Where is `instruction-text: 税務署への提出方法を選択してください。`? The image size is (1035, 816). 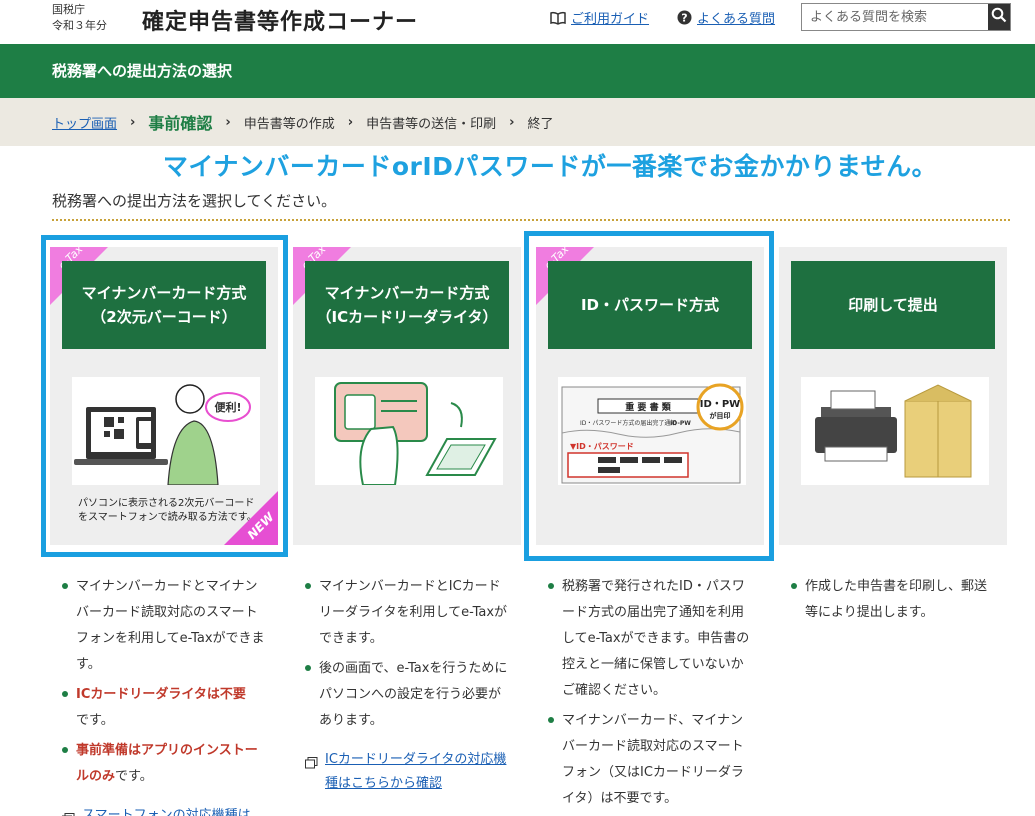
instruction-text: 税務署への提出方法を選択してください。 is located at coordinates (194, 201).